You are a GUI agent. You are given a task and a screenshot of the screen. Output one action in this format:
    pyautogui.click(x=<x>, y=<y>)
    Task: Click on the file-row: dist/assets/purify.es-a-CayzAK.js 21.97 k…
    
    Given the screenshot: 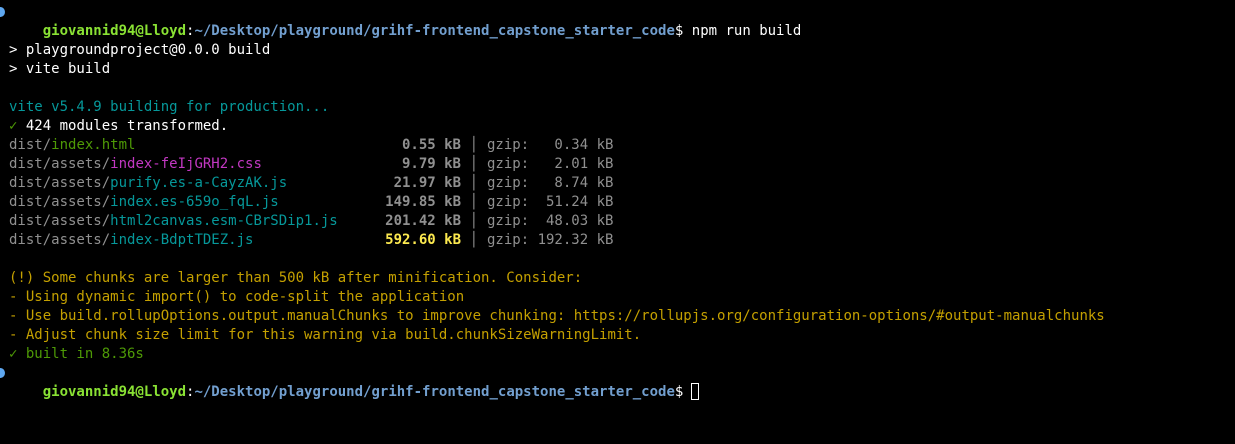 What is the action you would take?
    pyautogui.click(x=617, y=183)
    